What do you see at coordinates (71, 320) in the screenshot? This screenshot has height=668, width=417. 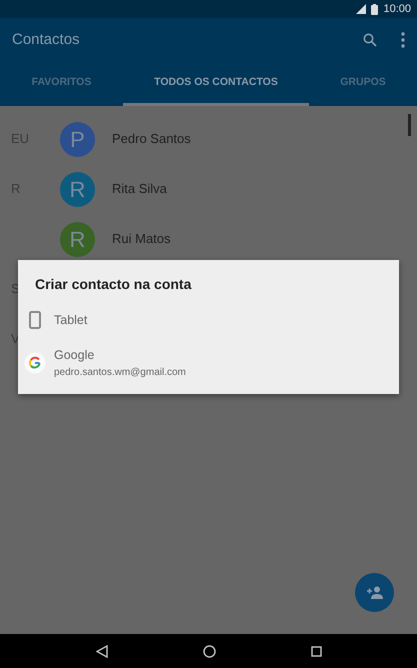 I see `account-name: Tablet` at bounding box center [71, 320].